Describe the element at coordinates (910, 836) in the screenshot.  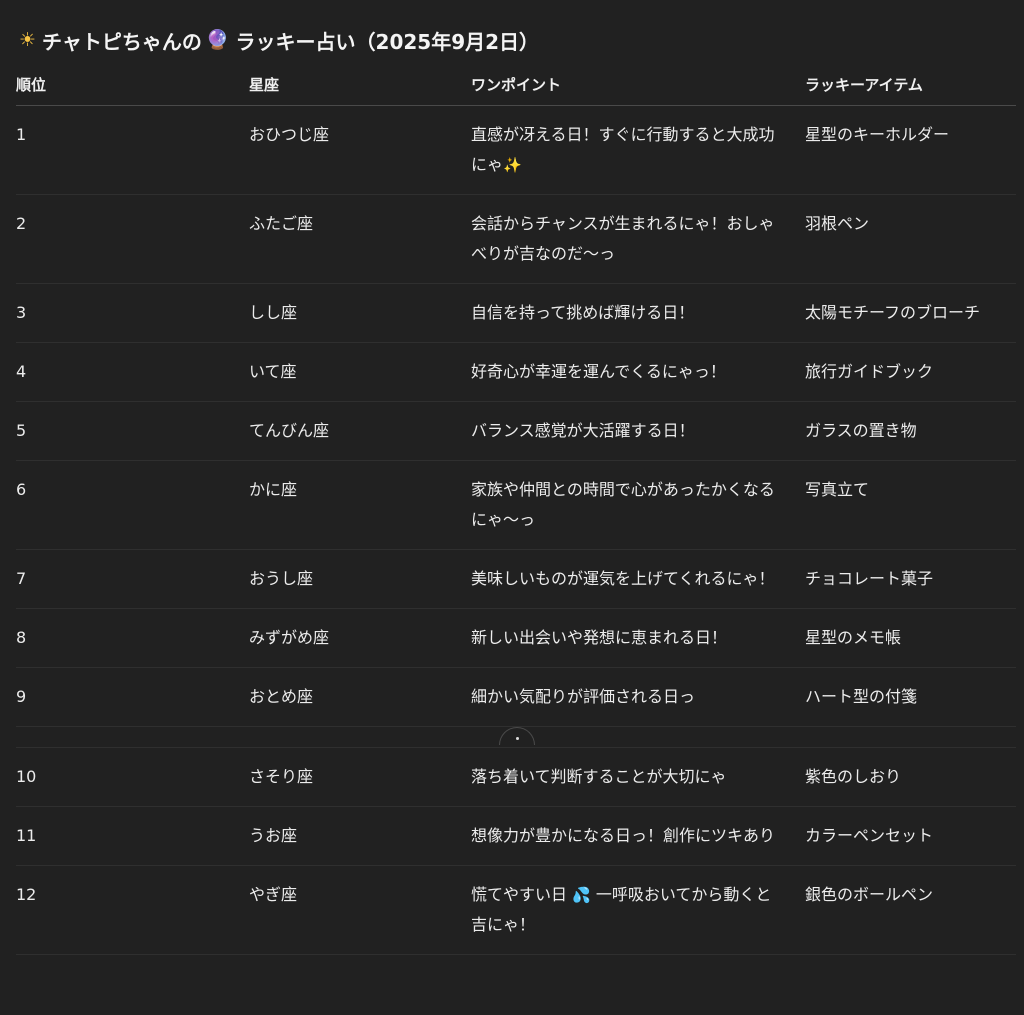
I see `item-cell: カラーペンセット` at that location.